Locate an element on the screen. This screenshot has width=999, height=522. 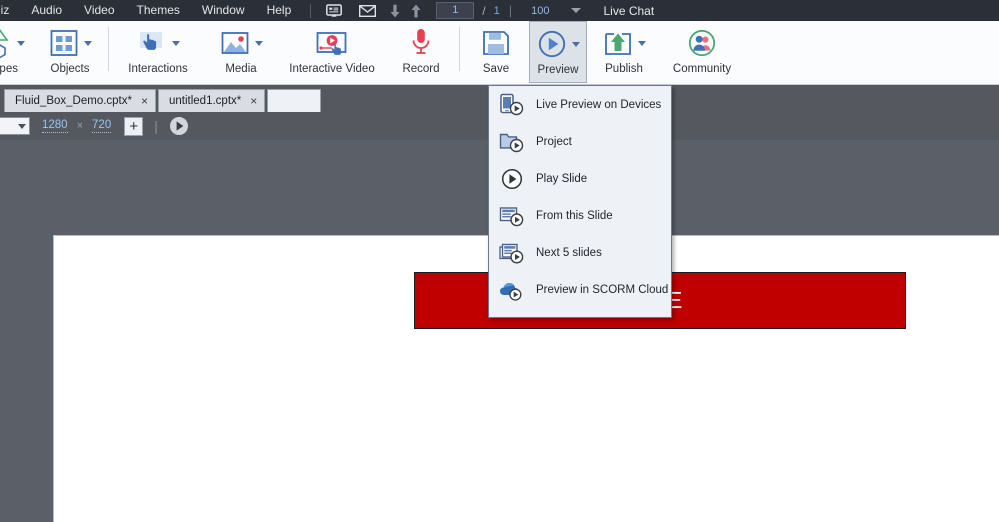
interactive-video-label: Interactive Video is located at coordinates (332, 69).